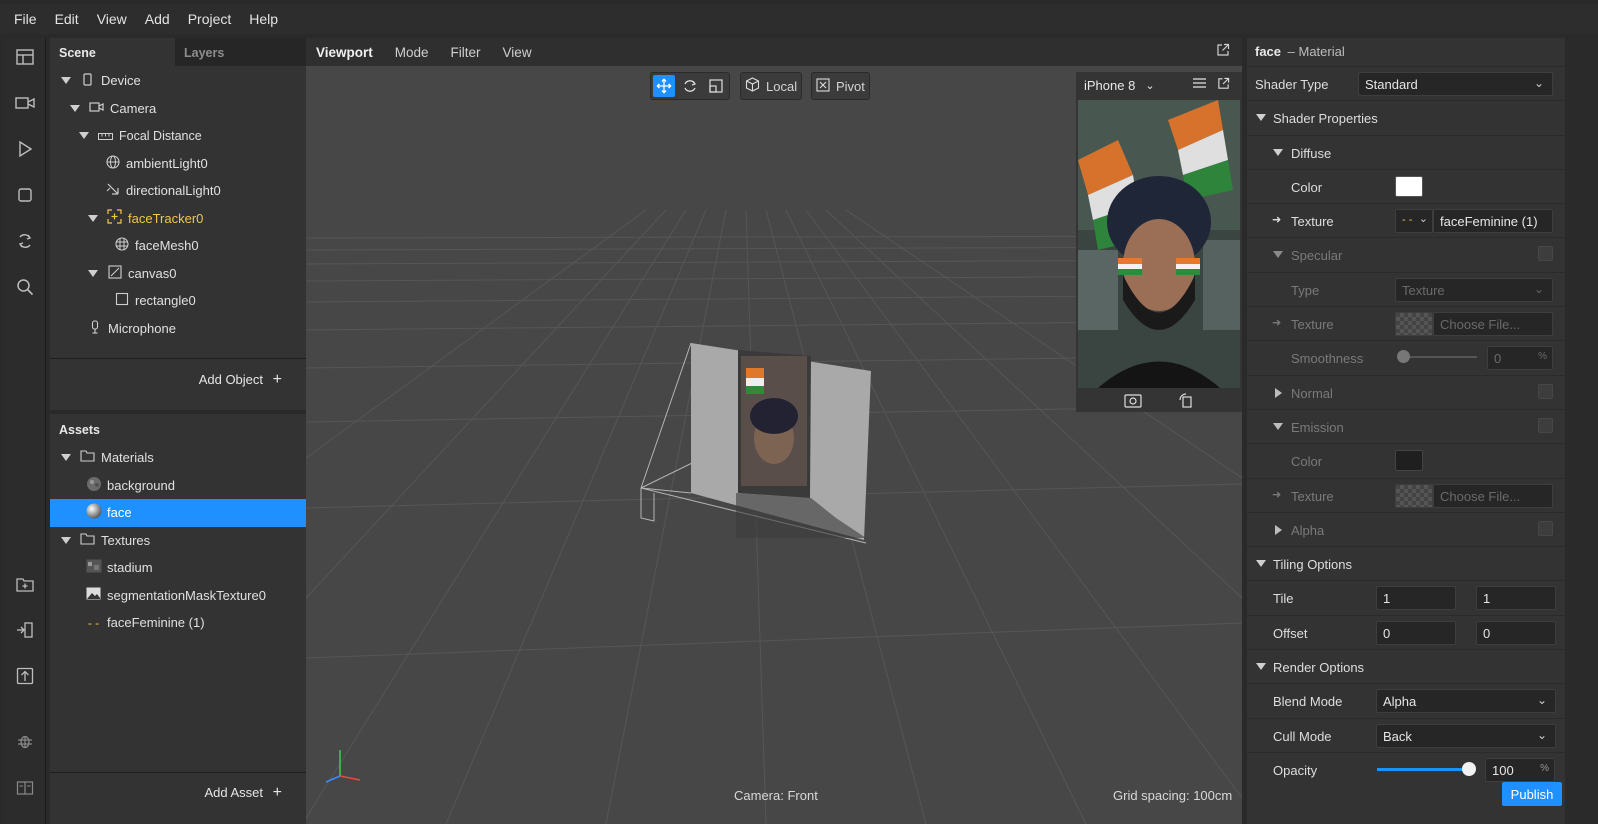 The height and width of the screenshot is (830, 1598). What do you see at coordinates (25, 19) in the screenshot?
I see `menu-file: File` at bounding box center [25, 19].